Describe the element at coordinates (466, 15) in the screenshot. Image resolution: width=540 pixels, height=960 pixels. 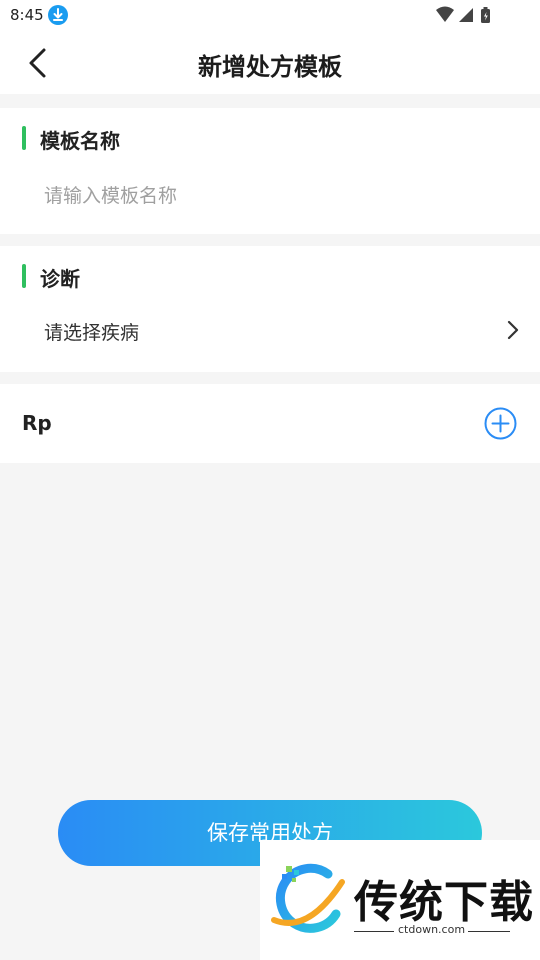
I see `signal-icon` at that location.